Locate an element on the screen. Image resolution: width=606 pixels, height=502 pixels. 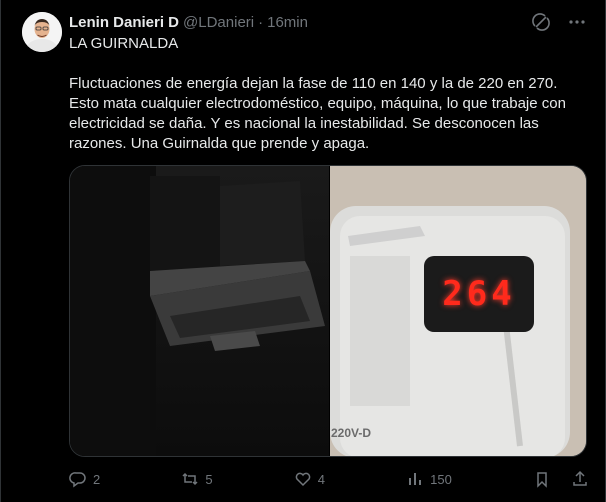
reply-count: 2 is located at coordinates (97, 479).